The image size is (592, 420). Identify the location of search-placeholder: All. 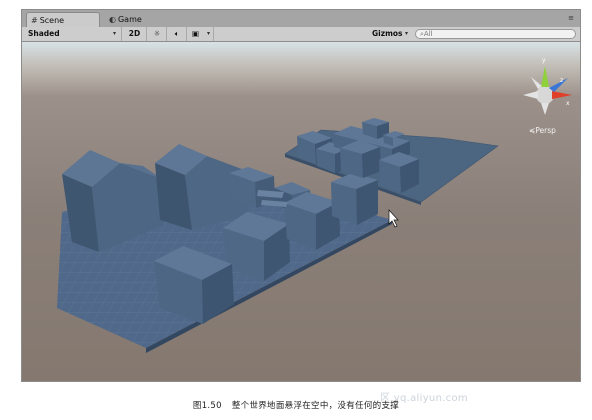
(428, 34).